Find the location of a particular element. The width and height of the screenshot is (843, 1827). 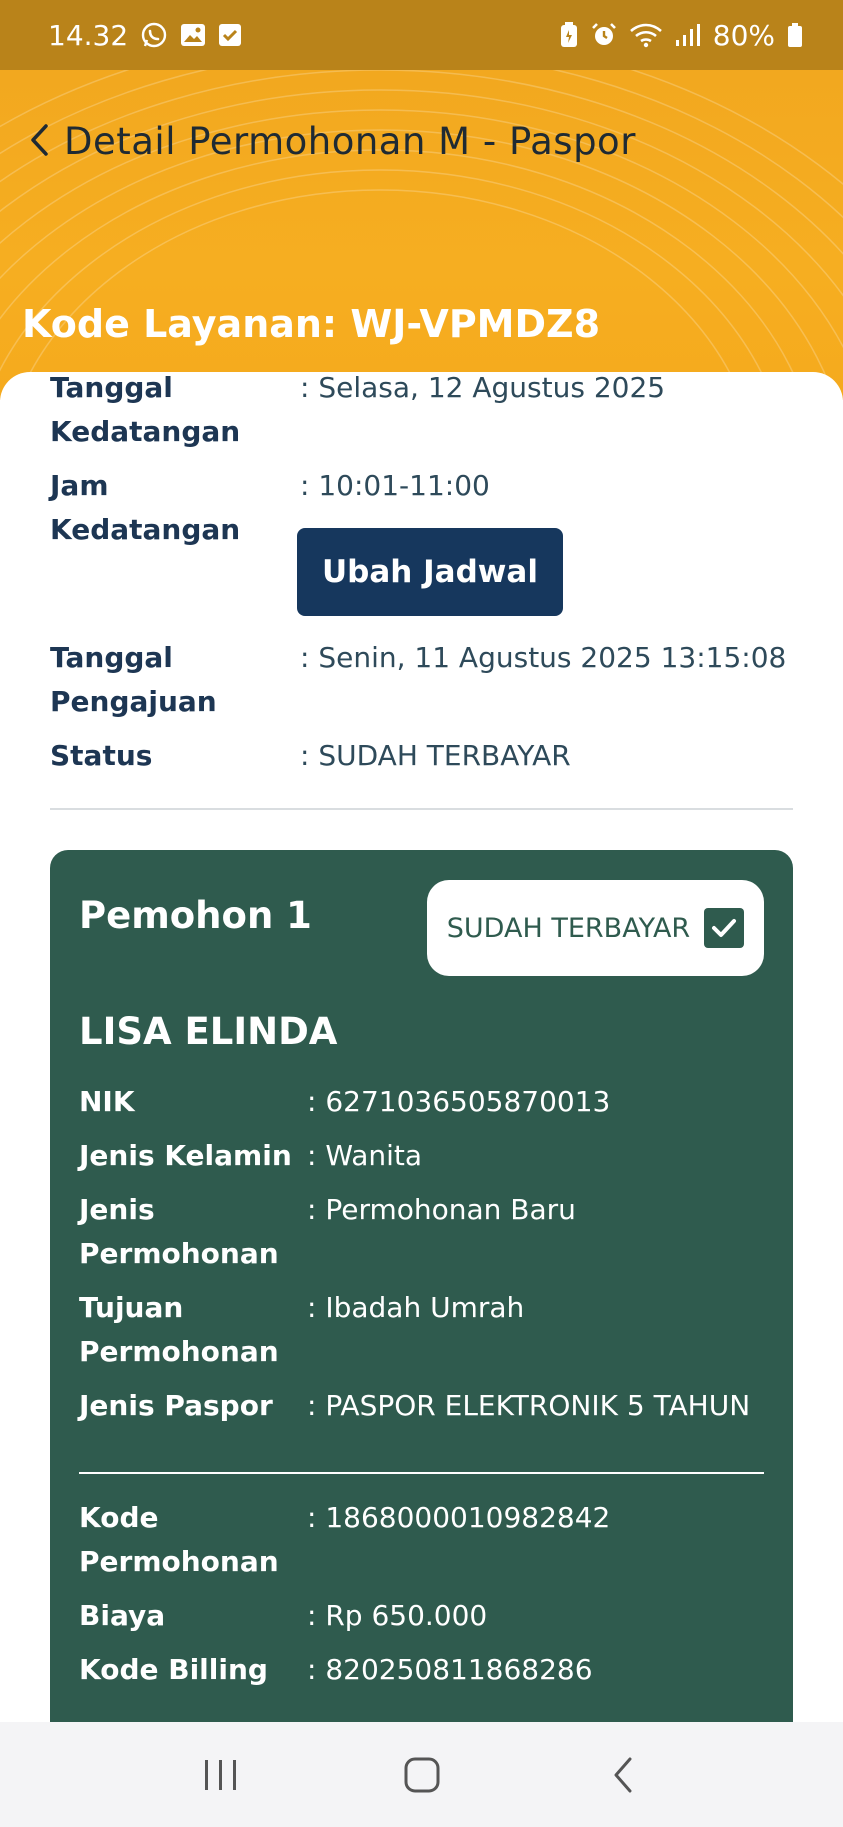

divider is located at coordinates (421, 809).